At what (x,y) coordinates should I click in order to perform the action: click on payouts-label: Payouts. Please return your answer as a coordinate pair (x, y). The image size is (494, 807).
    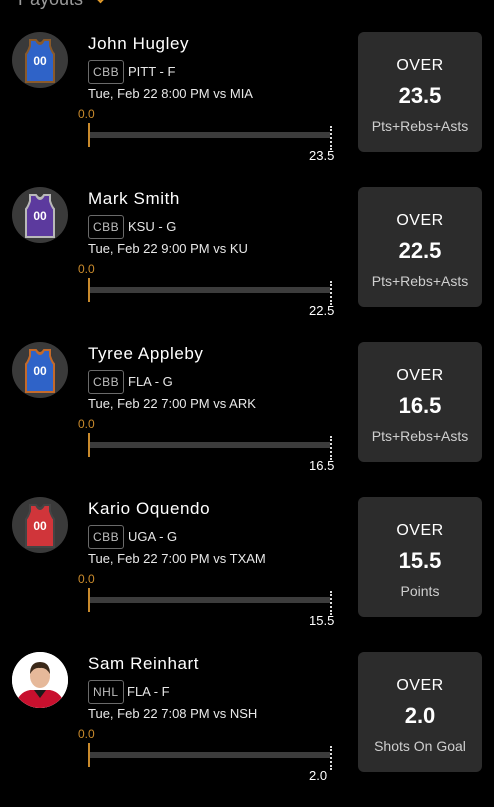
    Looking at the image, I should click on (50, 5).